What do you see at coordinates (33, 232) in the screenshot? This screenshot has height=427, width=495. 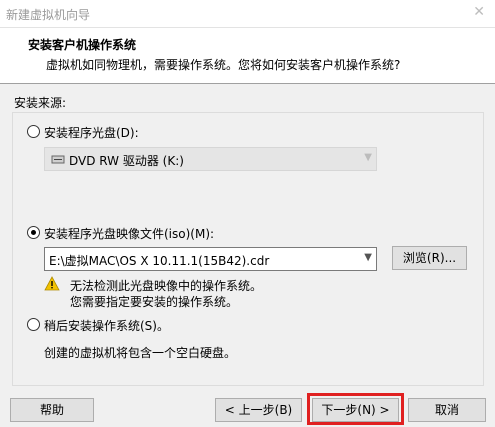 I see `iso-radio` at bounding box center [33, 232].